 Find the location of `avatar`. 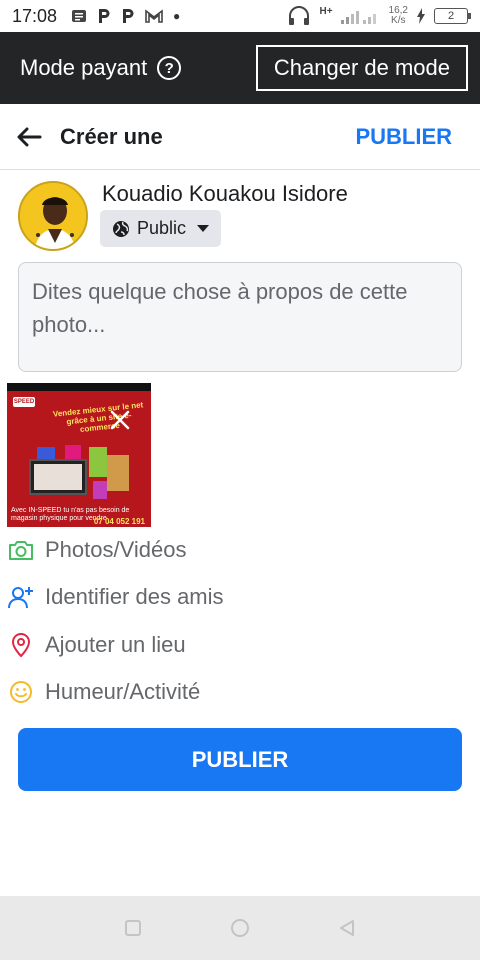

avatar is located at coordinates (53, 216).